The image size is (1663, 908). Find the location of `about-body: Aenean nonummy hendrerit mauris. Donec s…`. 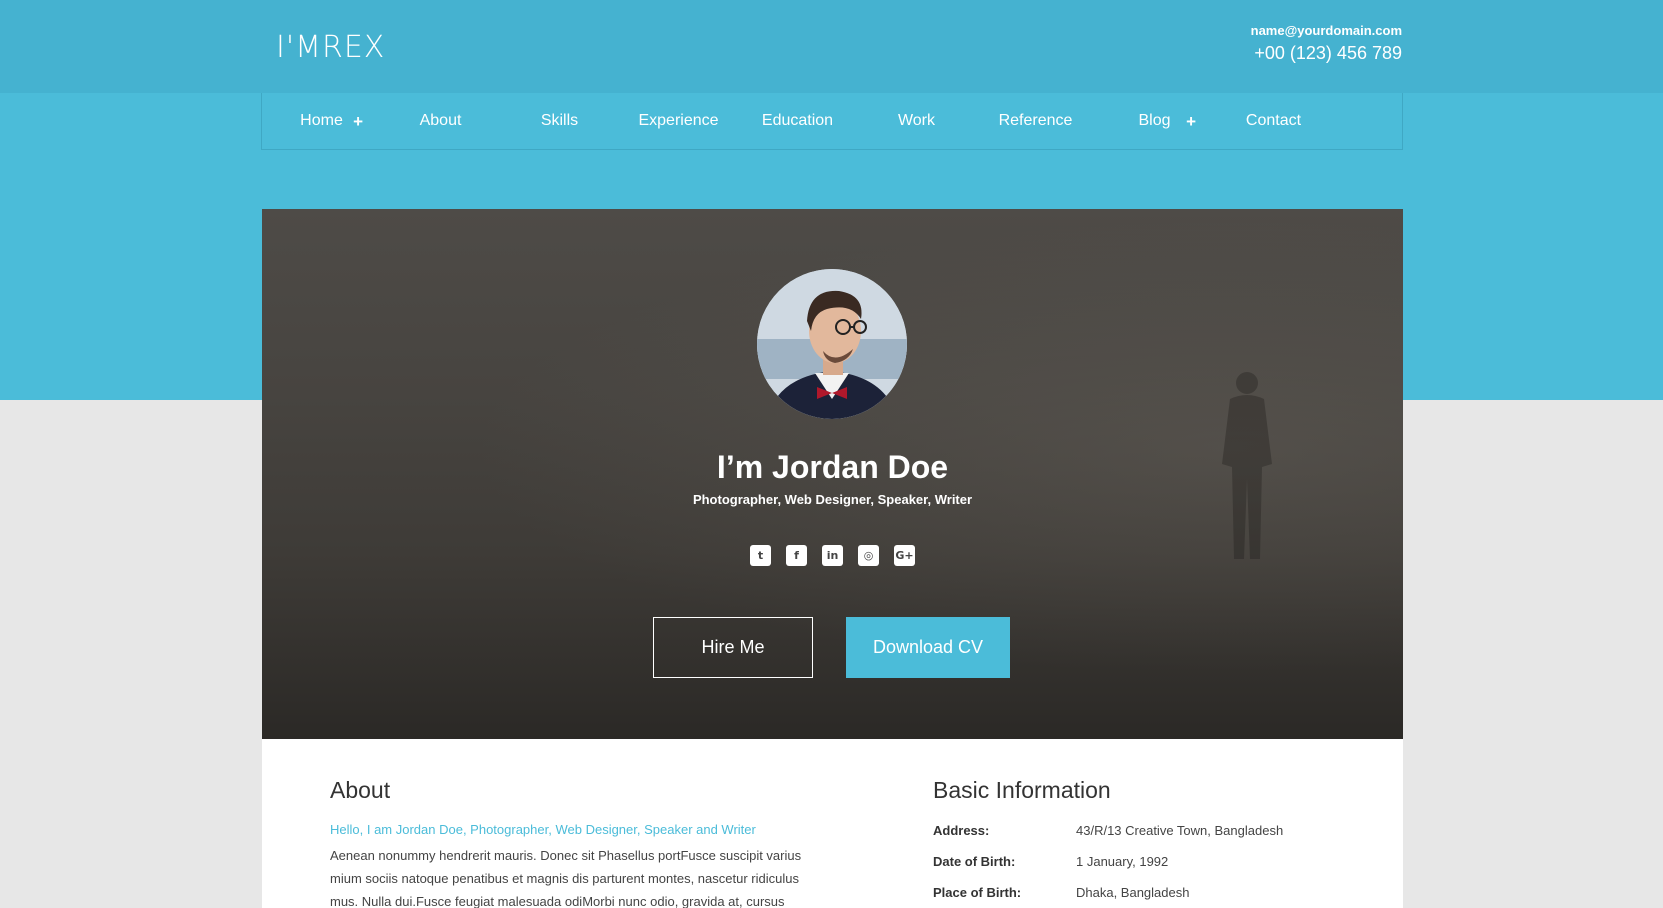

about-body: Aenean nonummy hendrerit mauris. Donec s… is located at coordinates (566, 878).